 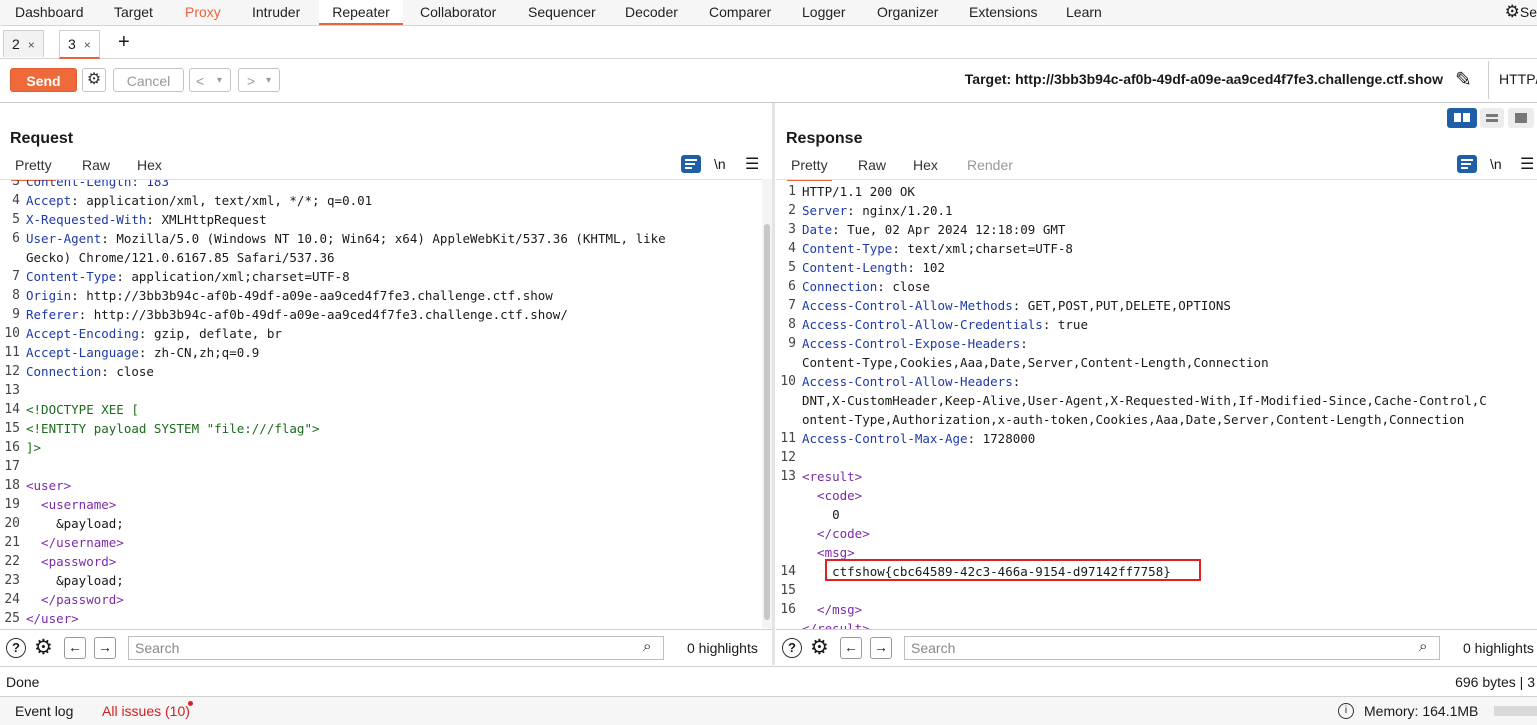 What do you see at coordinates (12, 409) in the screenshot?
I see `line-number: 14` at bounding box center [12, 409].